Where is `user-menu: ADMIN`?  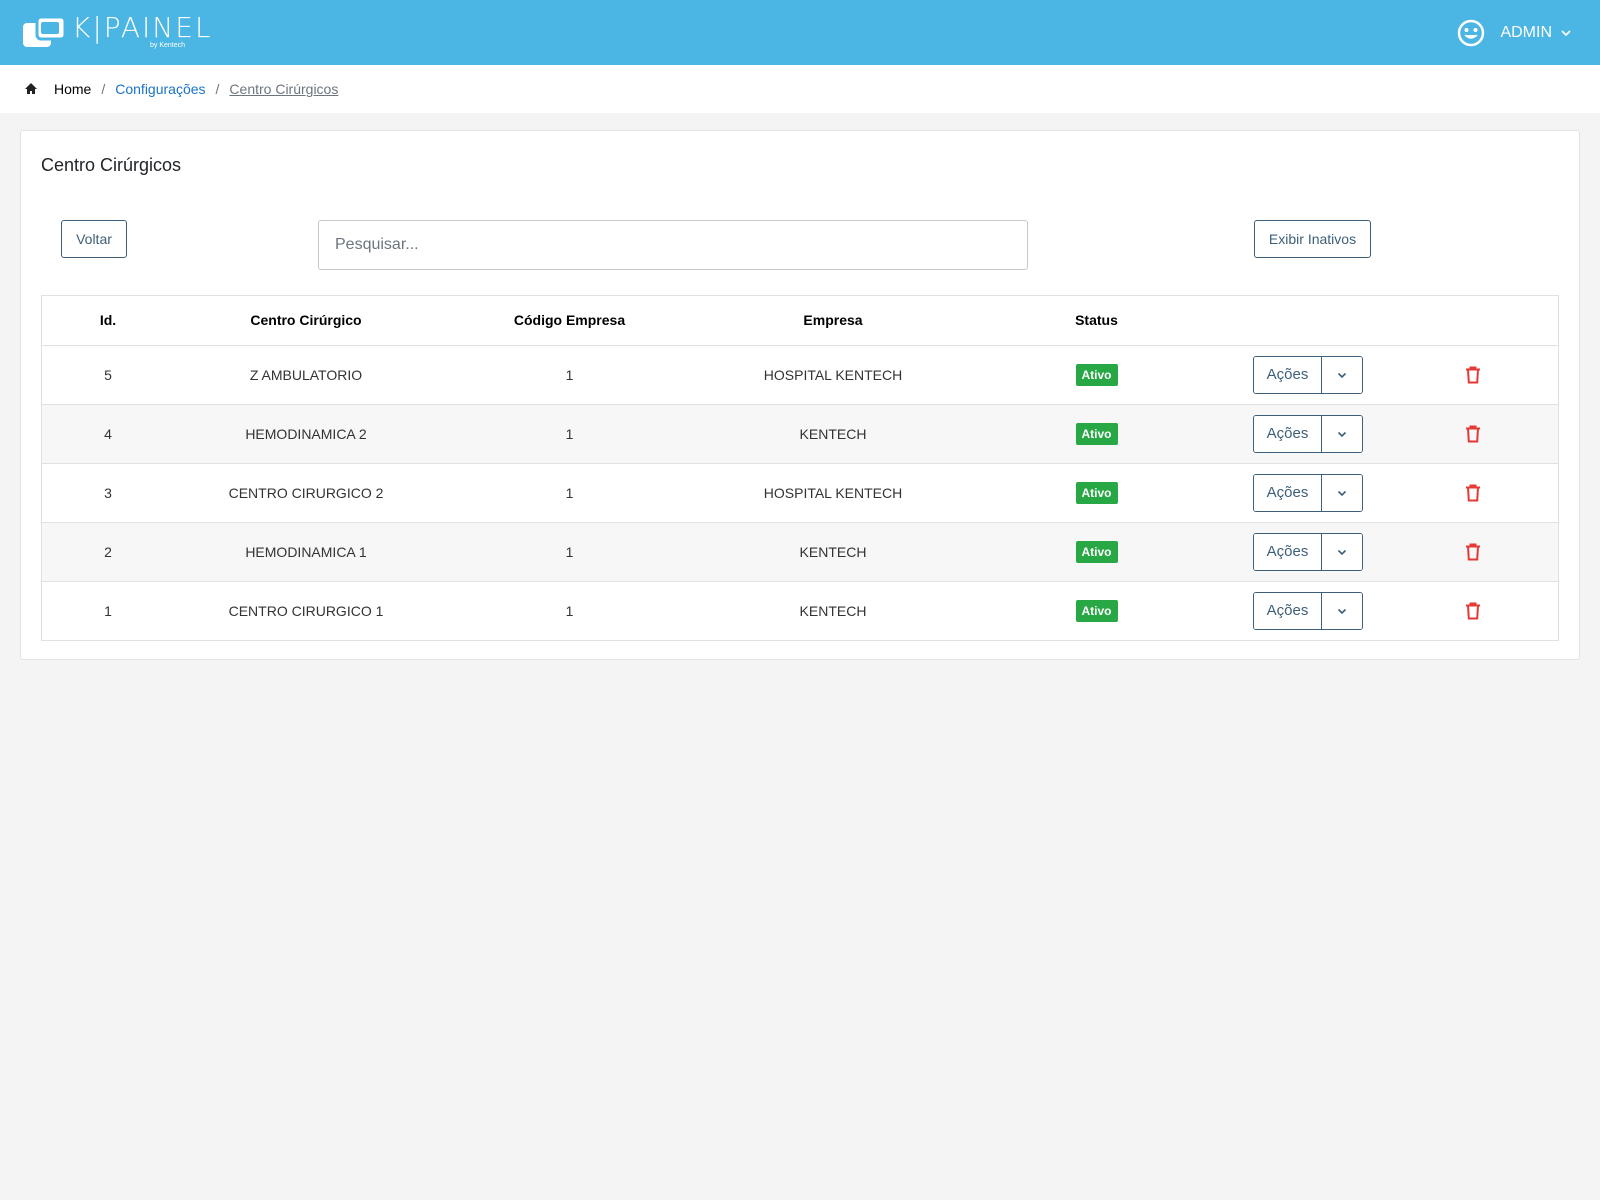
user-menu: ADMIN is located at coordinates (1514, 32).